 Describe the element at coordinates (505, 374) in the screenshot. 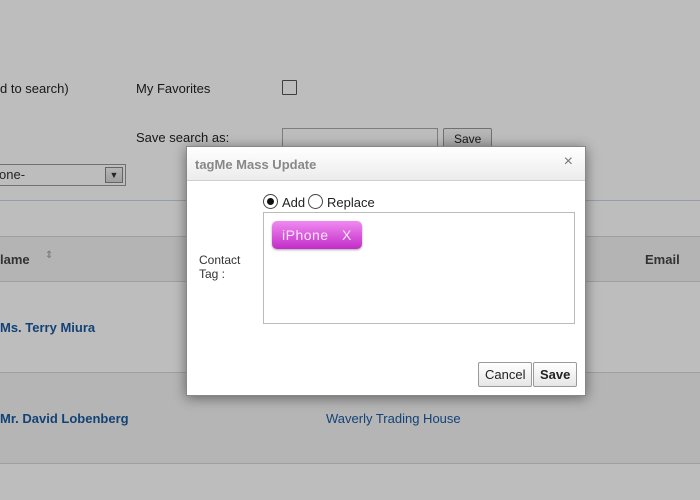

I see `cancel-button: Cancel` at that location.